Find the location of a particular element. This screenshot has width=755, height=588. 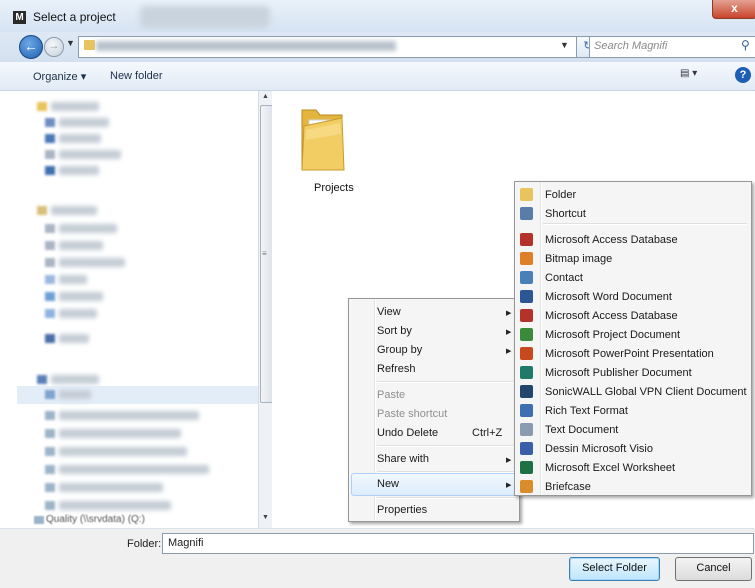

menu-highlight is located at coordinates (434, 484).